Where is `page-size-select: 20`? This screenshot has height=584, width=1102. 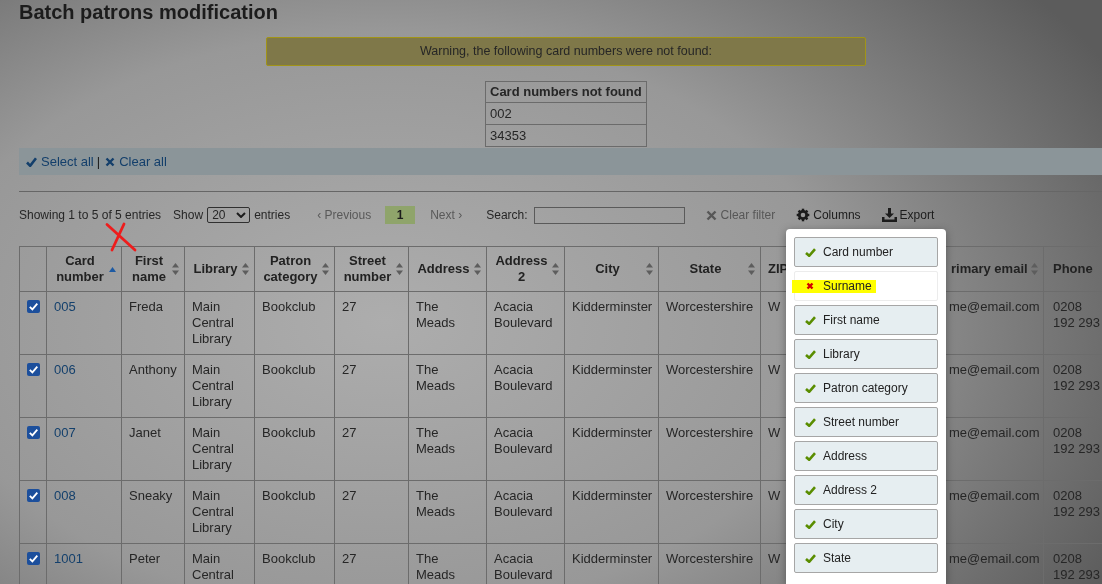 page-size-select: 20 is located at coordinates (229, 215).